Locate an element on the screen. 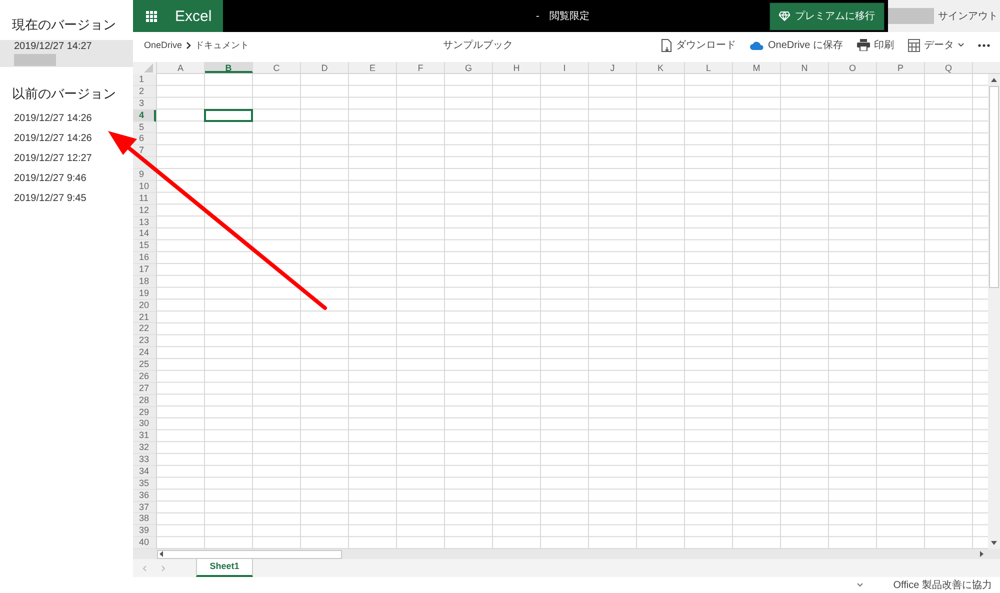  data-menu-button: データ is located at coordinates (936, 45).